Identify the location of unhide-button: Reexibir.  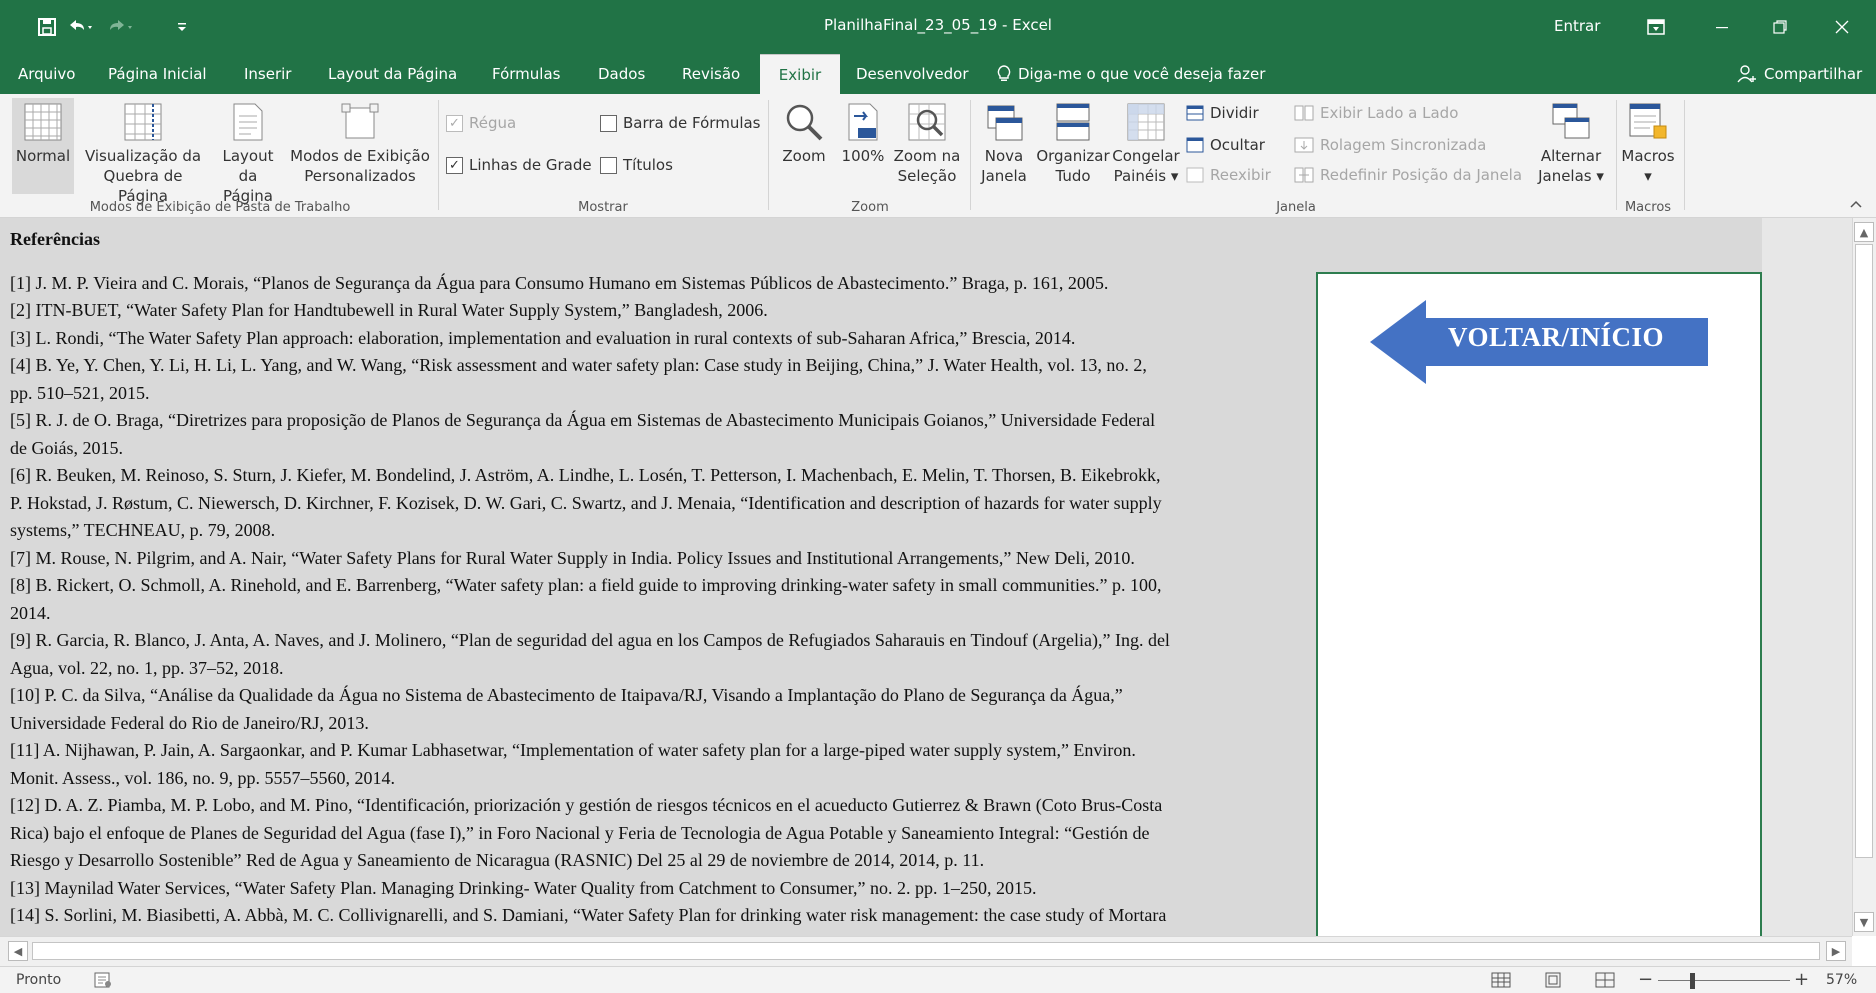
(1228, 175).